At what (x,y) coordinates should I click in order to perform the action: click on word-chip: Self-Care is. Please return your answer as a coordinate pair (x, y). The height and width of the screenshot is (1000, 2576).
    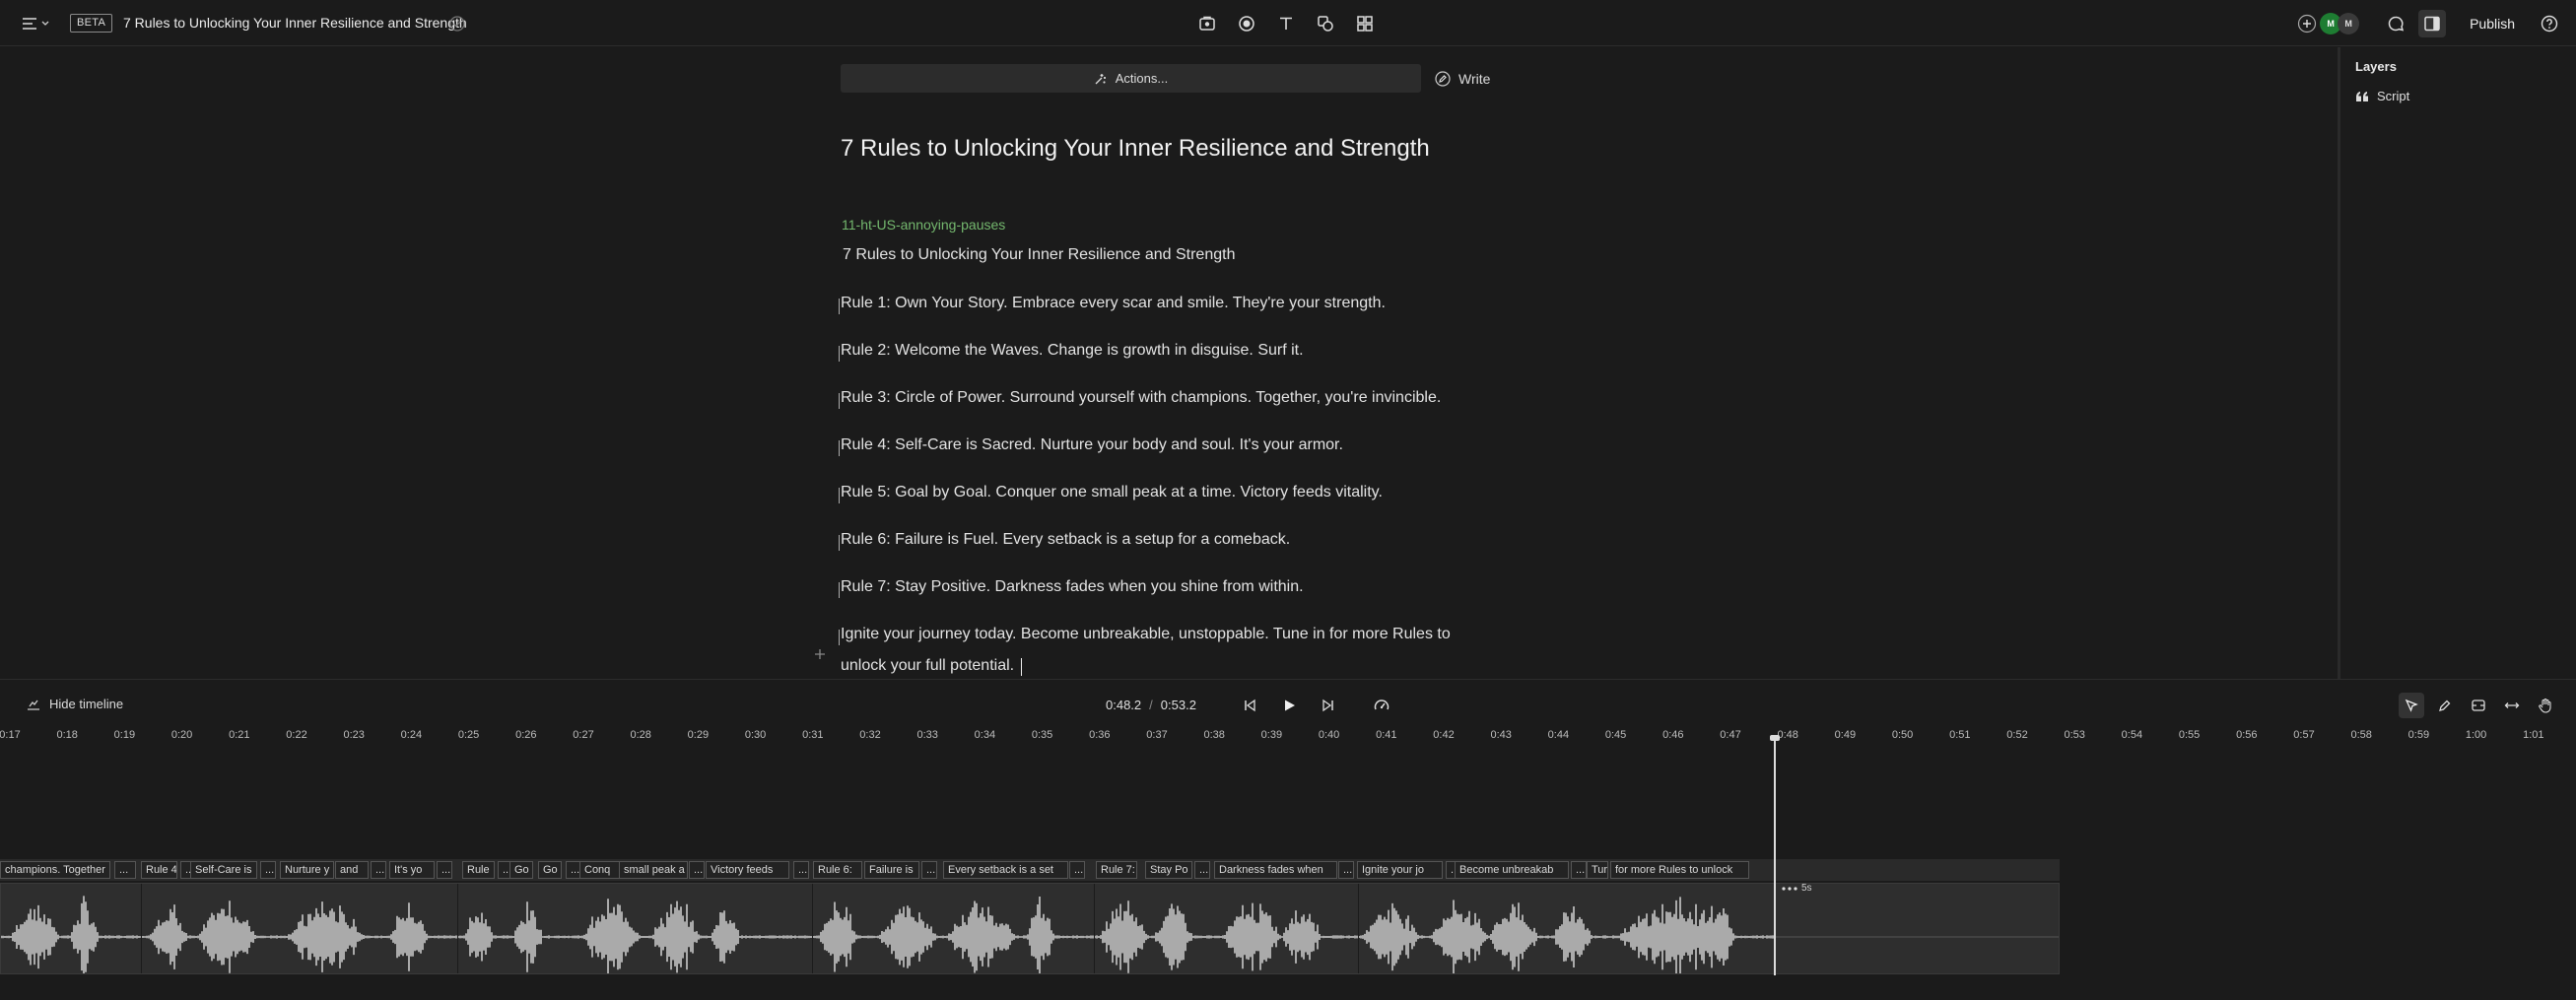
    Looking at the image, I should click on (223, 870).